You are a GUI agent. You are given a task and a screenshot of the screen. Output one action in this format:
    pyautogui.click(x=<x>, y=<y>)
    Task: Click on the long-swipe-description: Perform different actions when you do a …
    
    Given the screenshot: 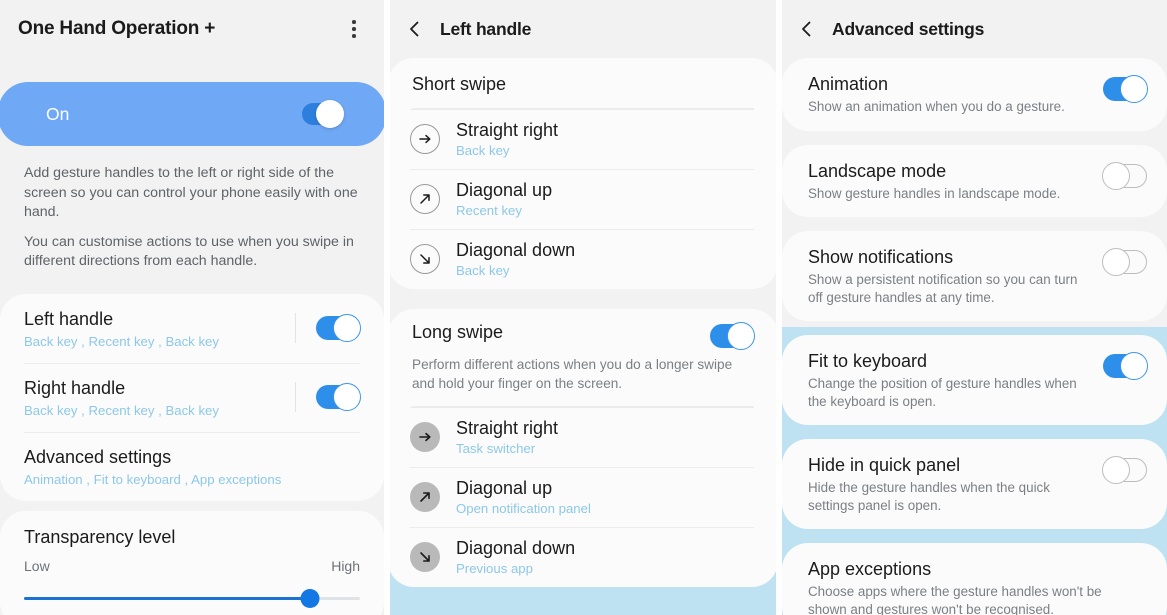 What is the action you would take?
    pyautogui.click(x=583, y=377)
    